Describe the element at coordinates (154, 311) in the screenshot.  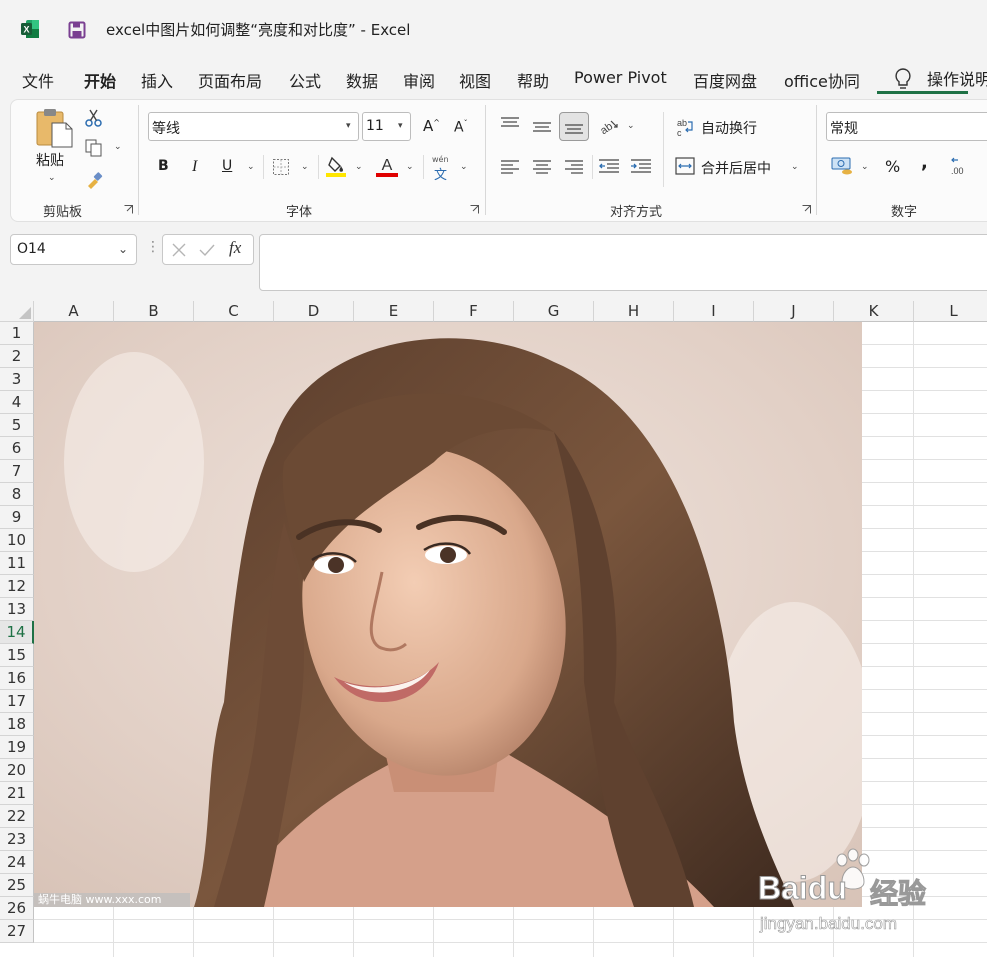
I see `column-header-b: B` at that location.